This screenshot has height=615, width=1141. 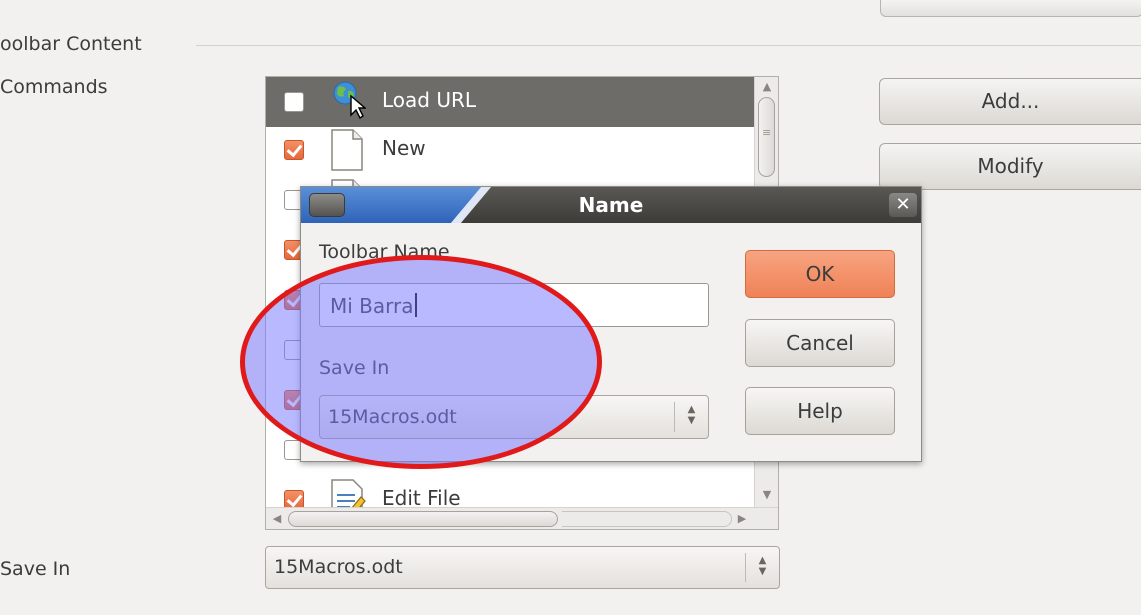 I want to click on vertical-scroll-thumb, so click(x=766, y=137).